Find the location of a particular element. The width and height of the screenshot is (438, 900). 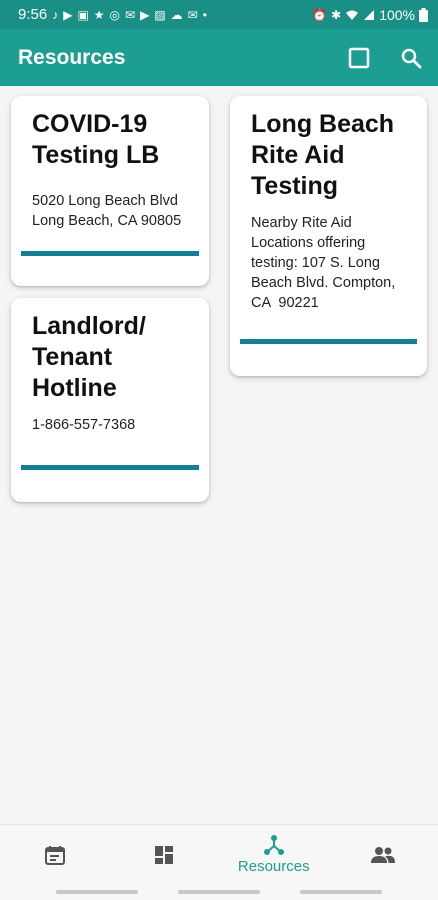

card-body-line: 5020 Long Beach Blvd is located at coordinates (105, 201).